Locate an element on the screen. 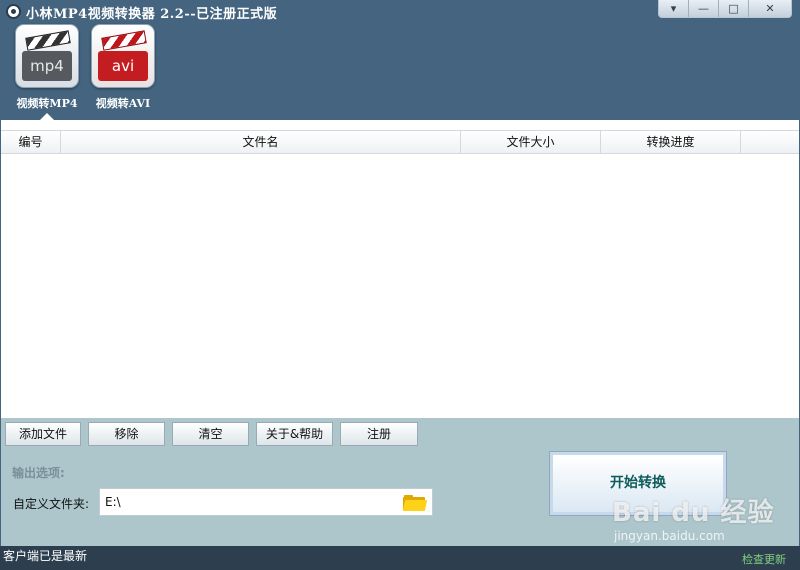 This screenshot has height=570, width=800. output-folder-value: E:\ is located at coordinates (113, 502).